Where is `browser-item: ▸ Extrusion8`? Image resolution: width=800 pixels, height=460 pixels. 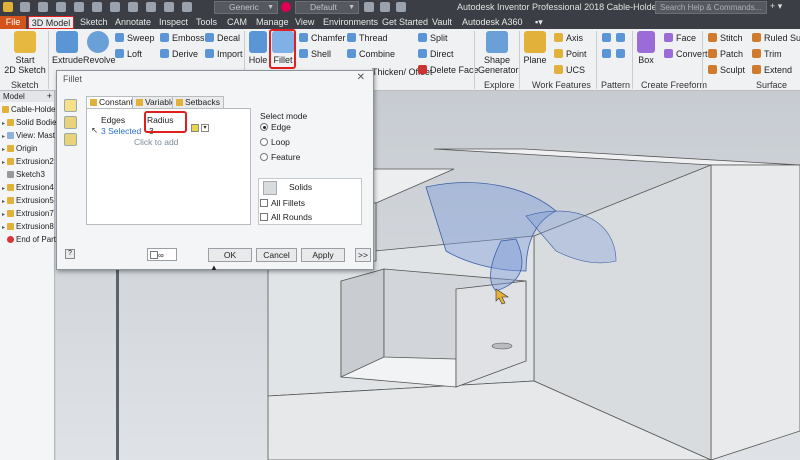
browser-item: ▸ Extrusion8 is located at coordinates (28, 226).